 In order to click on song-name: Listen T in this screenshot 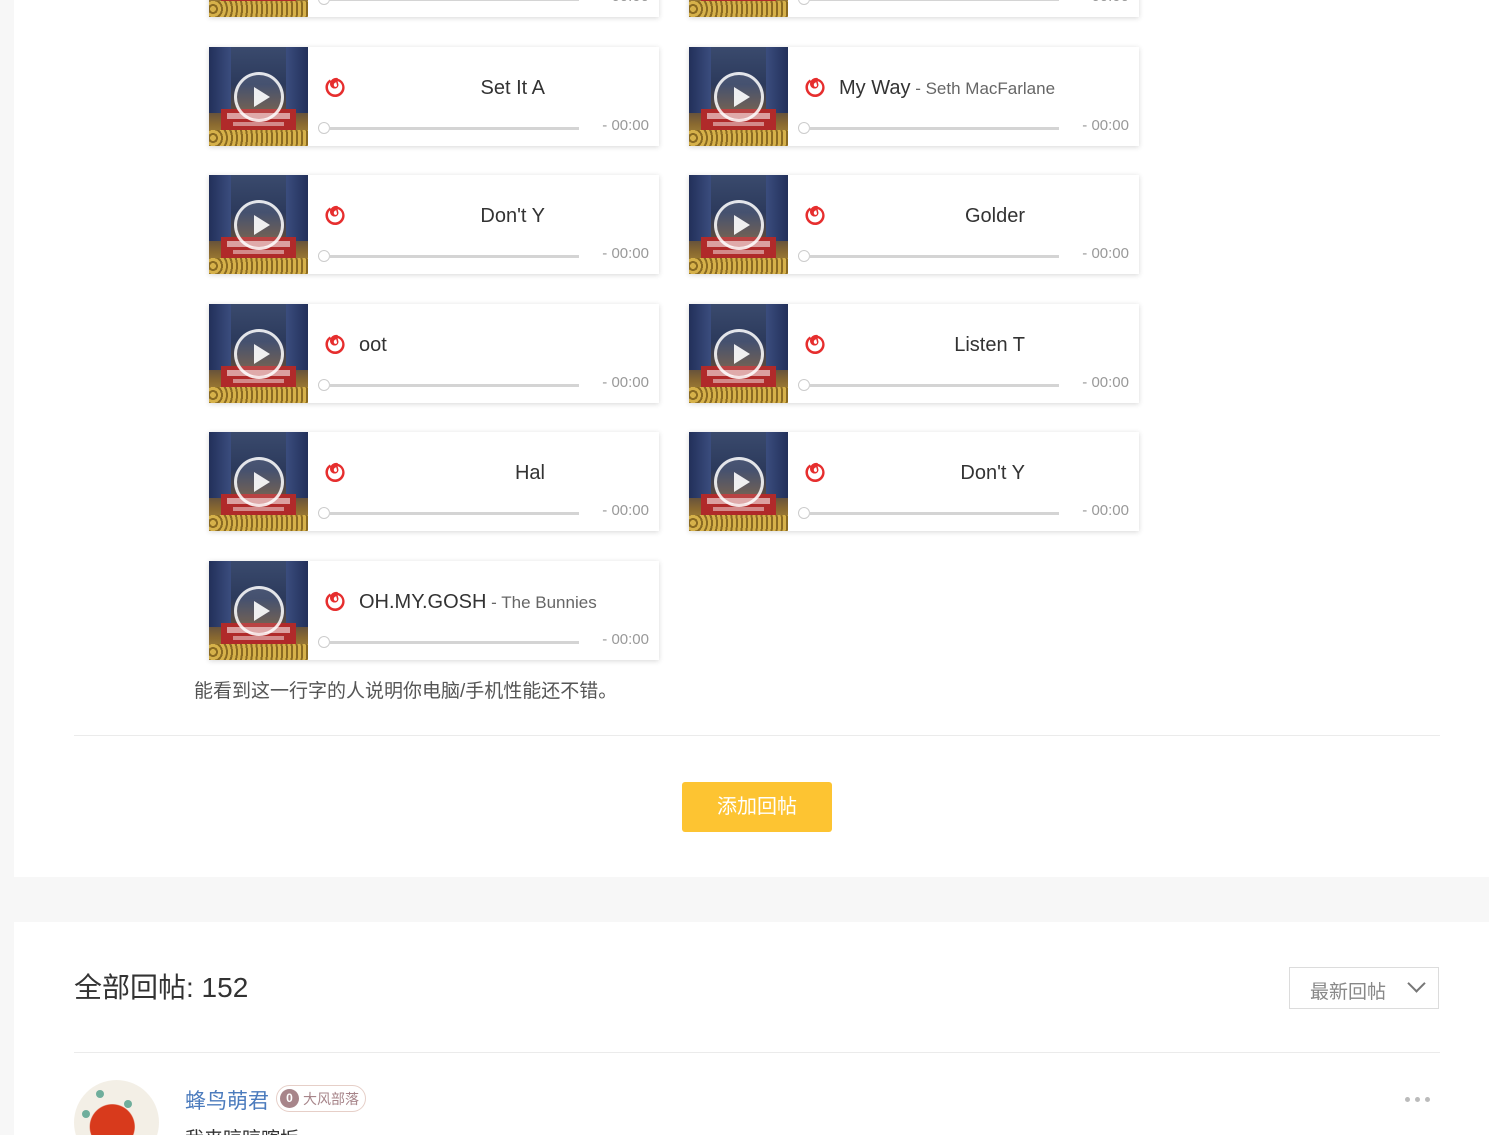, I will do `click(989, 345)`.